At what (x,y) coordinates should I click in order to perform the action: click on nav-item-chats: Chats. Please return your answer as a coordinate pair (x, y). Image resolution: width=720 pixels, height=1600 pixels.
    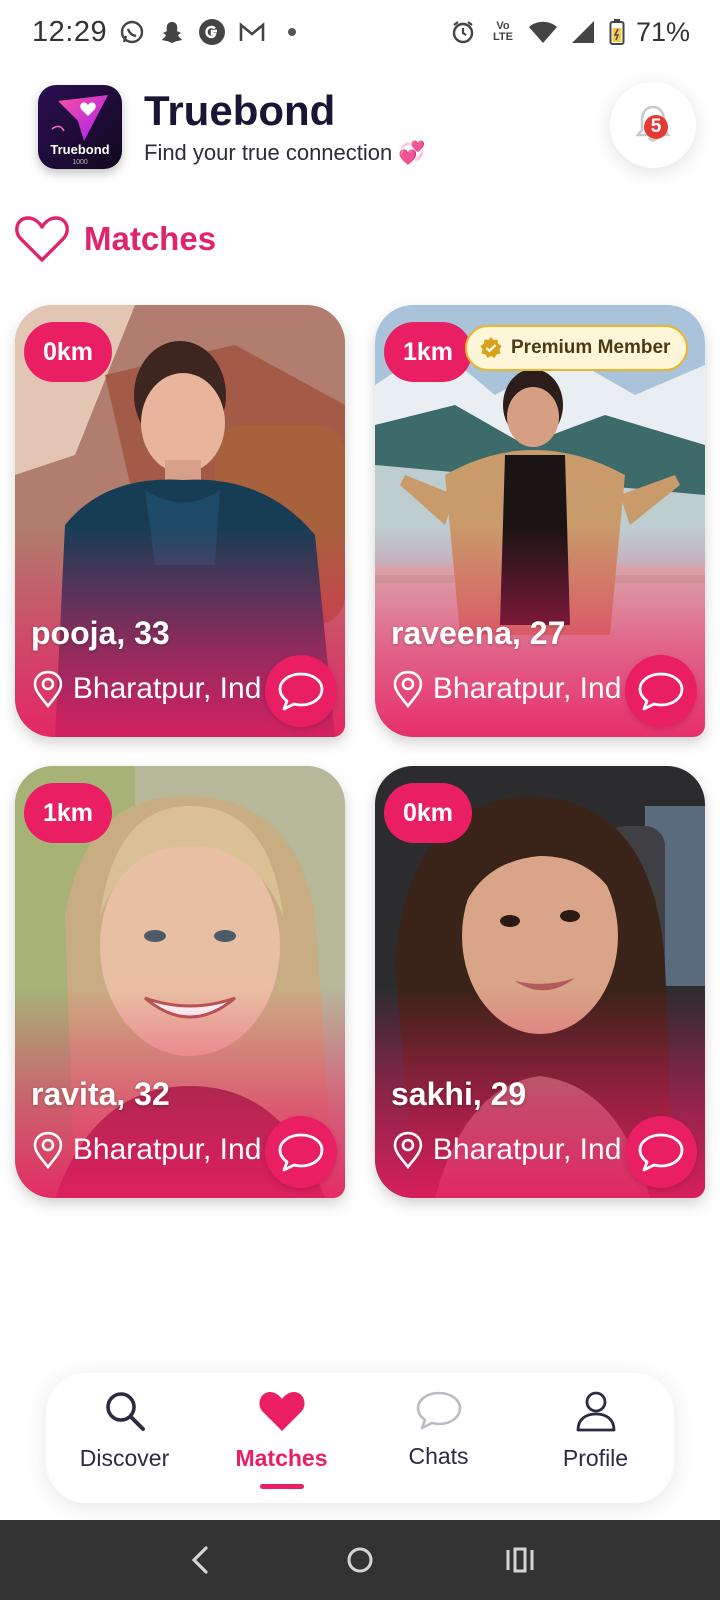
    Looking at the image, I should click on (438, 1438).